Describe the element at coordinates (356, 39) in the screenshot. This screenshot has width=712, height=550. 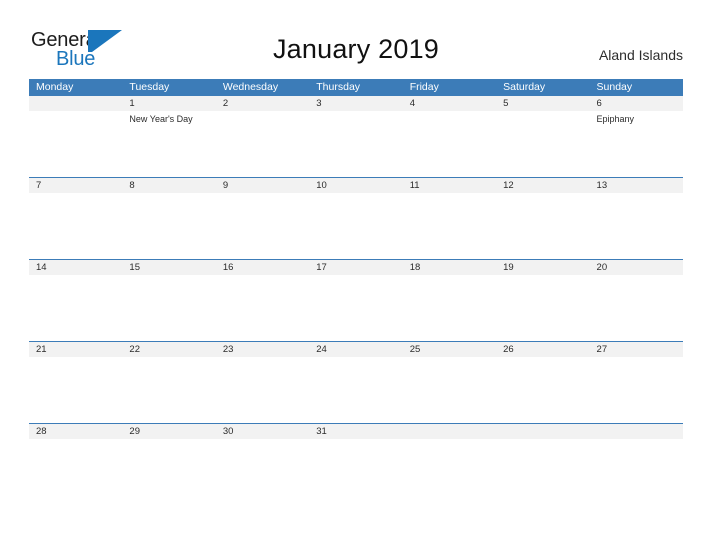
I see `page-header: General Blue January 2019 Aland Islands` at that location.